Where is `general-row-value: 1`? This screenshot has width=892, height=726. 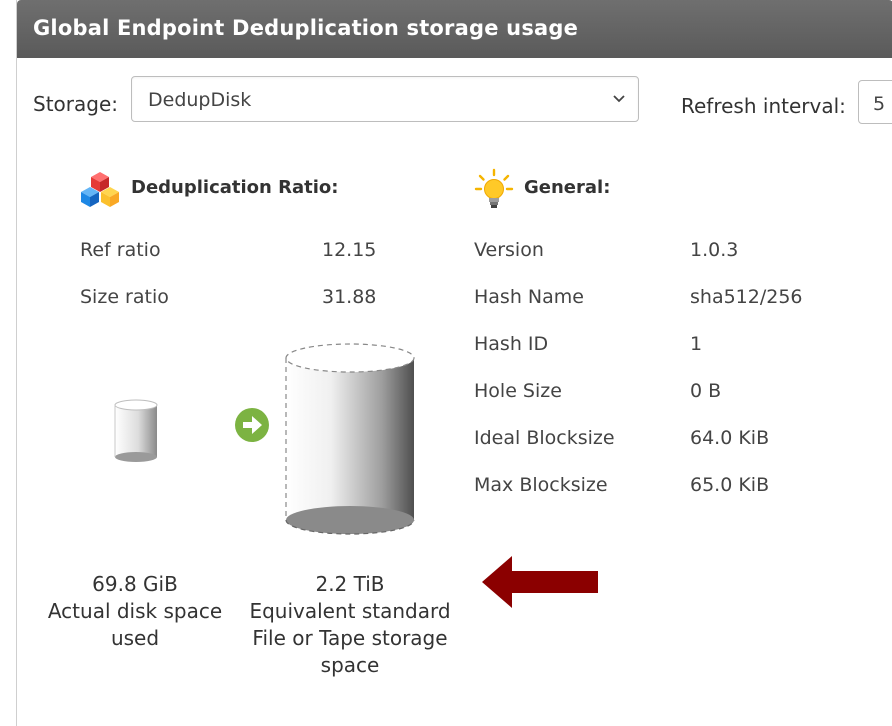
general-row-value: 1 is located at coordinates (696, 344).